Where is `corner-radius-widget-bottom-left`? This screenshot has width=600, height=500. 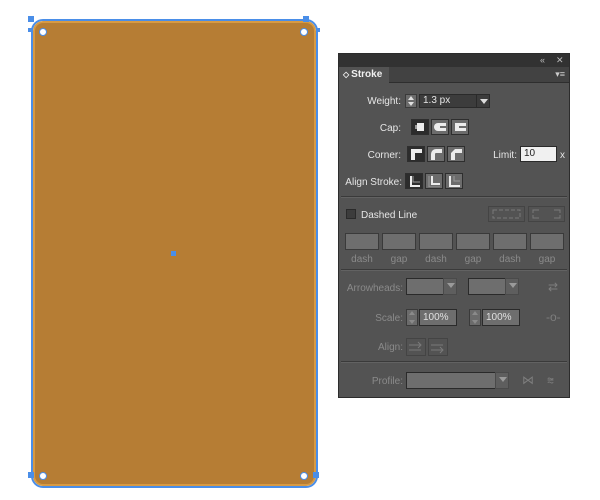
corner-radius-widget-bottom-left is located at coordinates (43, 476).